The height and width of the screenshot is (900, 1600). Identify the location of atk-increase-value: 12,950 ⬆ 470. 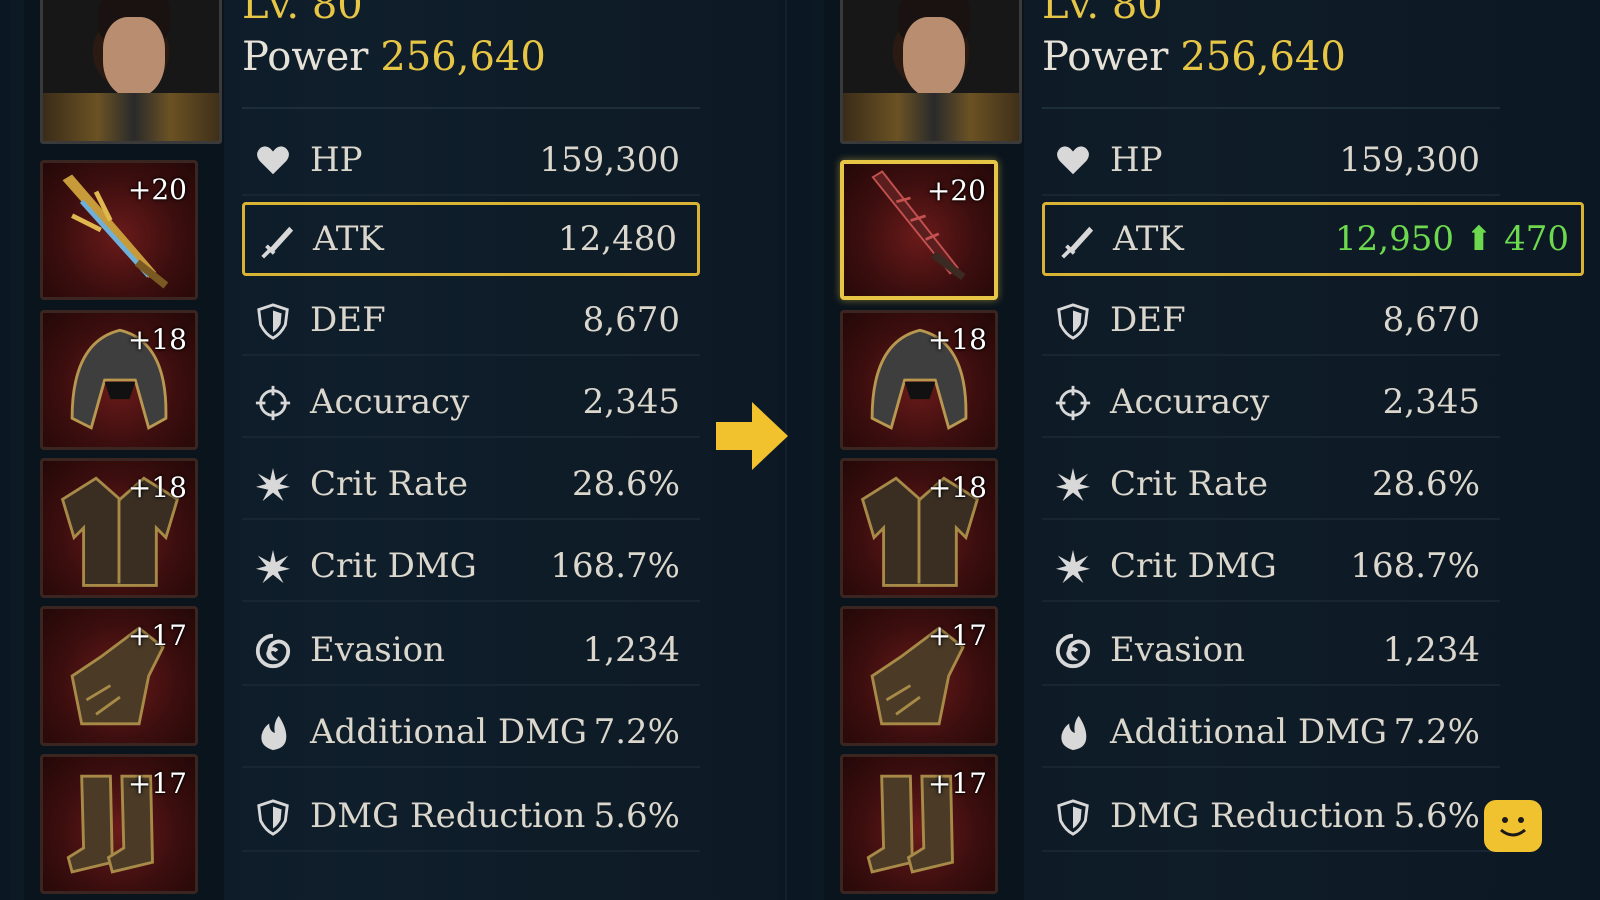
(1452, 239).